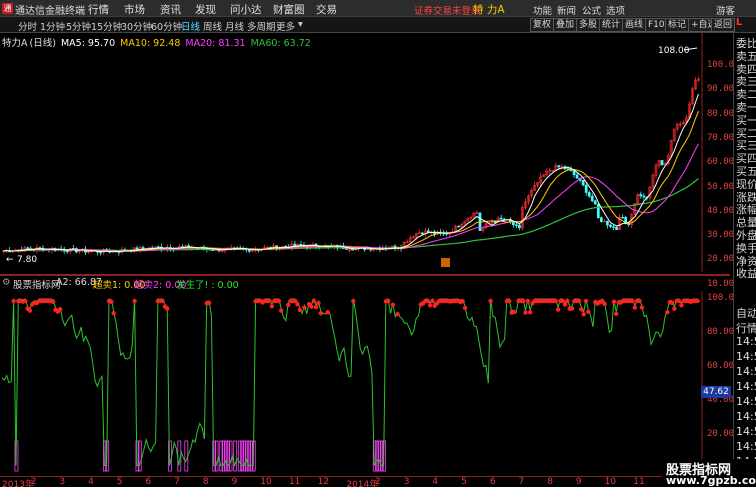 This screenshot has height=487, width=756. What do you see at coordinates (212, 26) in the screenshot?
I see `period-weekly: 周线` at bounding box center [212, 26].